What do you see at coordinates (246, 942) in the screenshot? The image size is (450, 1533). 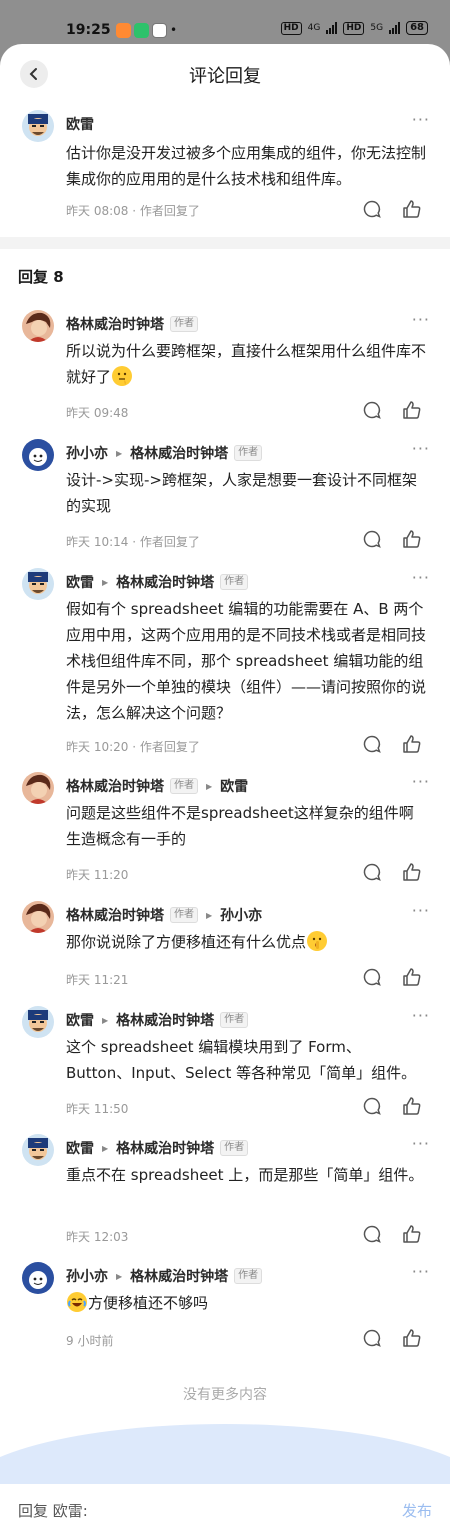 I see `comment-text: 那你说说除了方便移植还有什么优点` at bounding box center [246, 942].